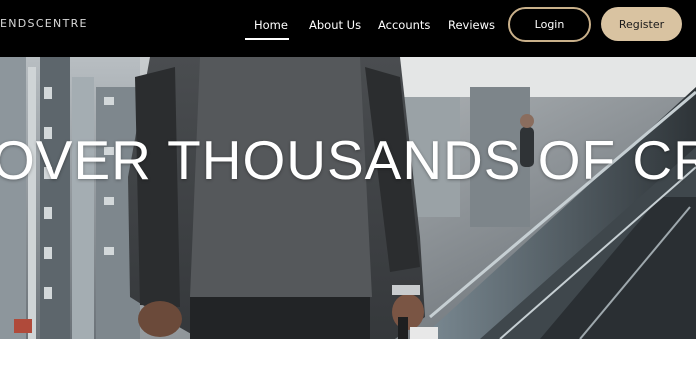  Describe the element at coordinates (404, 28) in the screenshot. I see `nav-link-accounts: Accounts` at that location.